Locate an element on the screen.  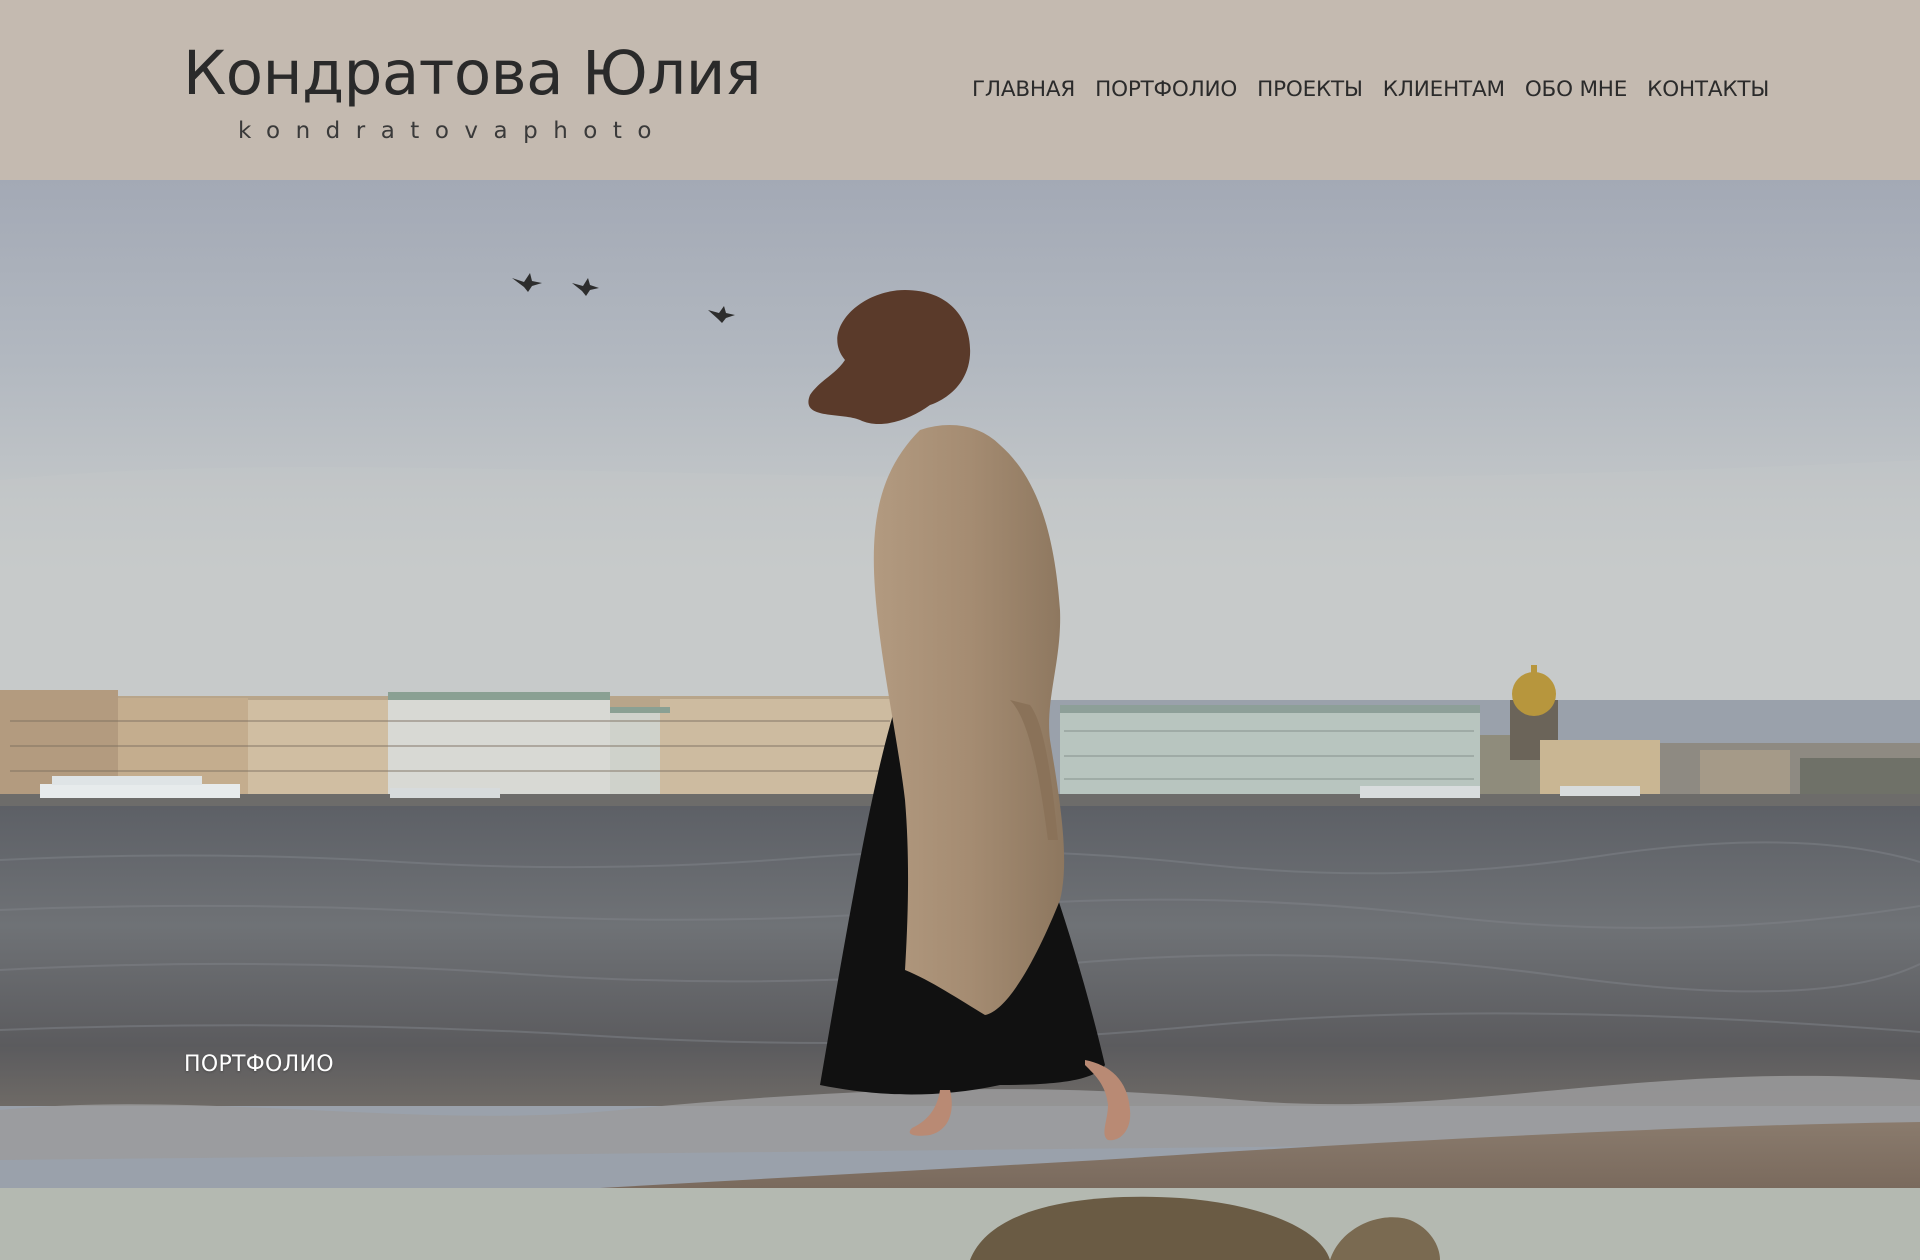
site-title: Кондратова Юлия is located at coordinates (472, 73).